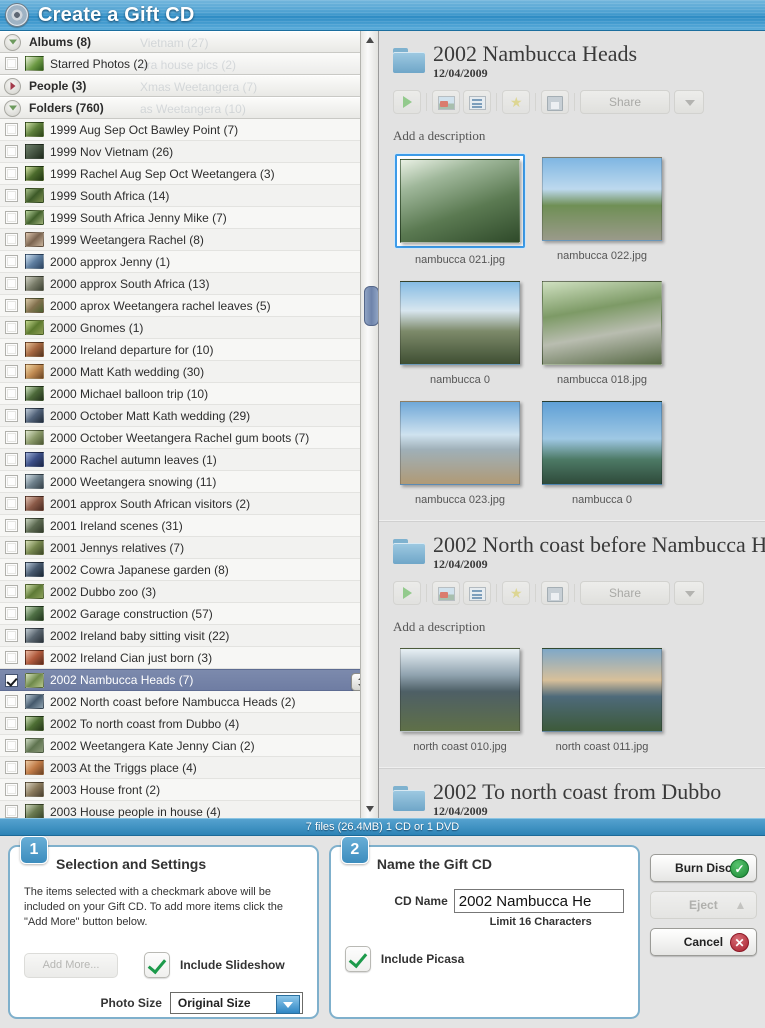 Image resolution: width=765 pixels, height=1028 pixels. Describe the element at coordinates (460, 201) in the screenshot. I see `photo-thumbnail-selected` at that location.